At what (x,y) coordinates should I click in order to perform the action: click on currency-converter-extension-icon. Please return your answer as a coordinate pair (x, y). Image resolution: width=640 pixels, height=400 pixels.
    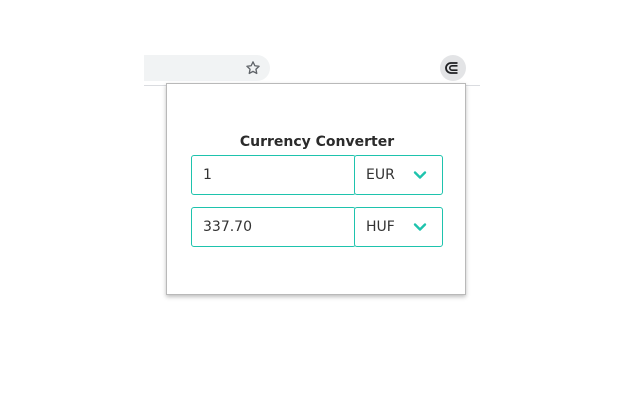
    Looking at the image, I should click on (451, 68).